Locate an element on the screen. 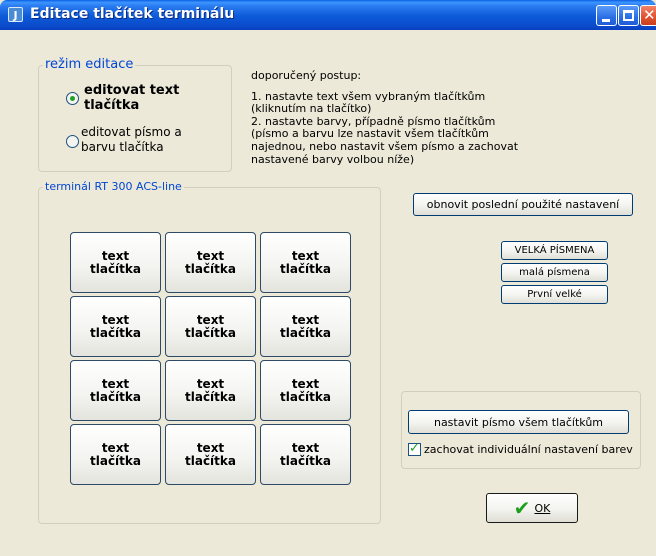  radio-edit-font-label: editovat písmo a barvu tlačítka is located at coordinates (131, 140).